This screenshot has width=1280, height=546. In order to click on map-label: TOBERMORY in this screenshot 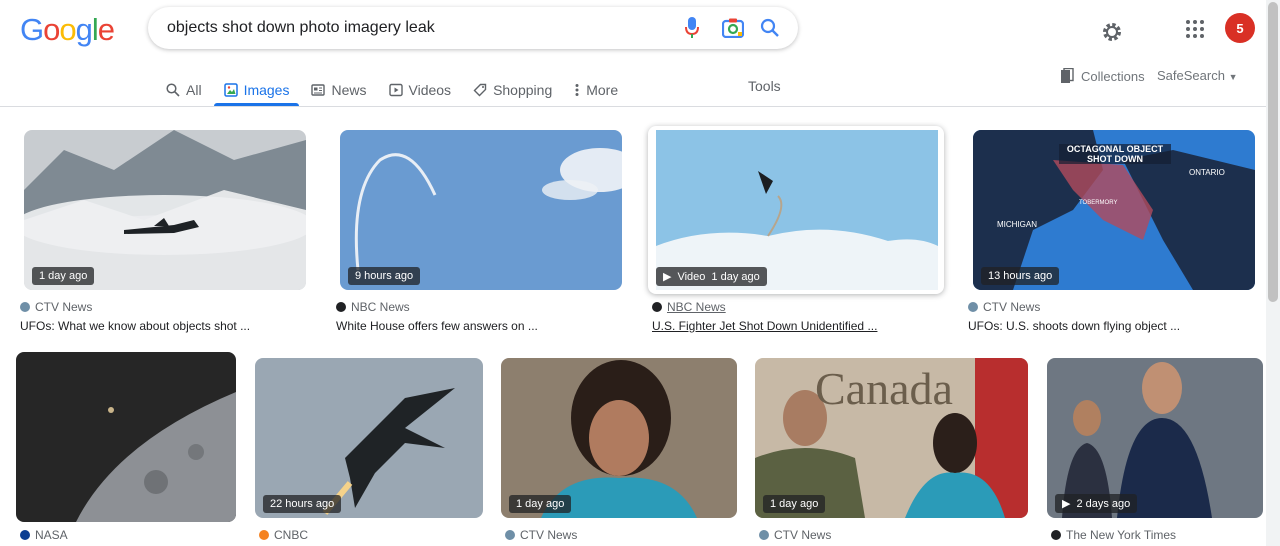, I will do `click(1098, 203)`.